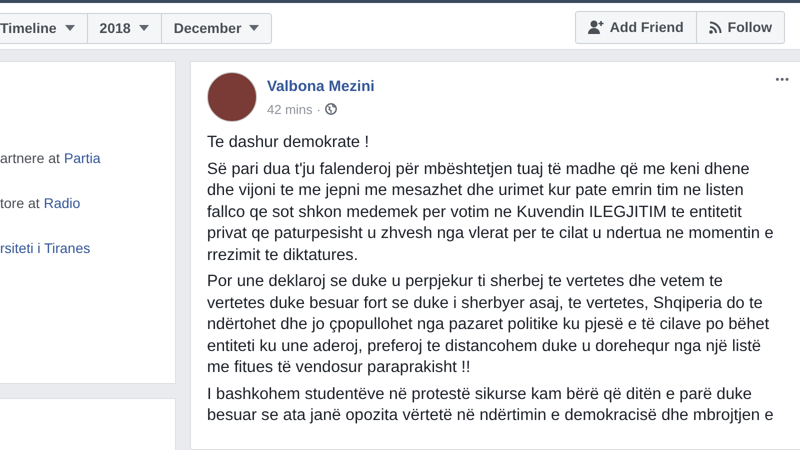 The height and width of the screenshot is (450, 800). I want to click on intro-link: Partia, so click(82, 158).